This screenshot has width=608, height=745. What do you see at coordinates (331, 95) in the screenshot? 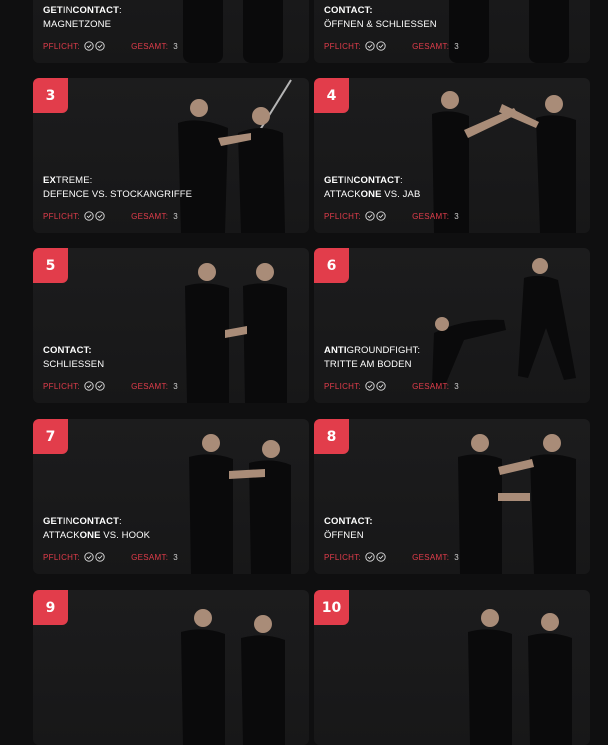
I see `exercise-number-badge: 4` at bounding box center [331, 95].